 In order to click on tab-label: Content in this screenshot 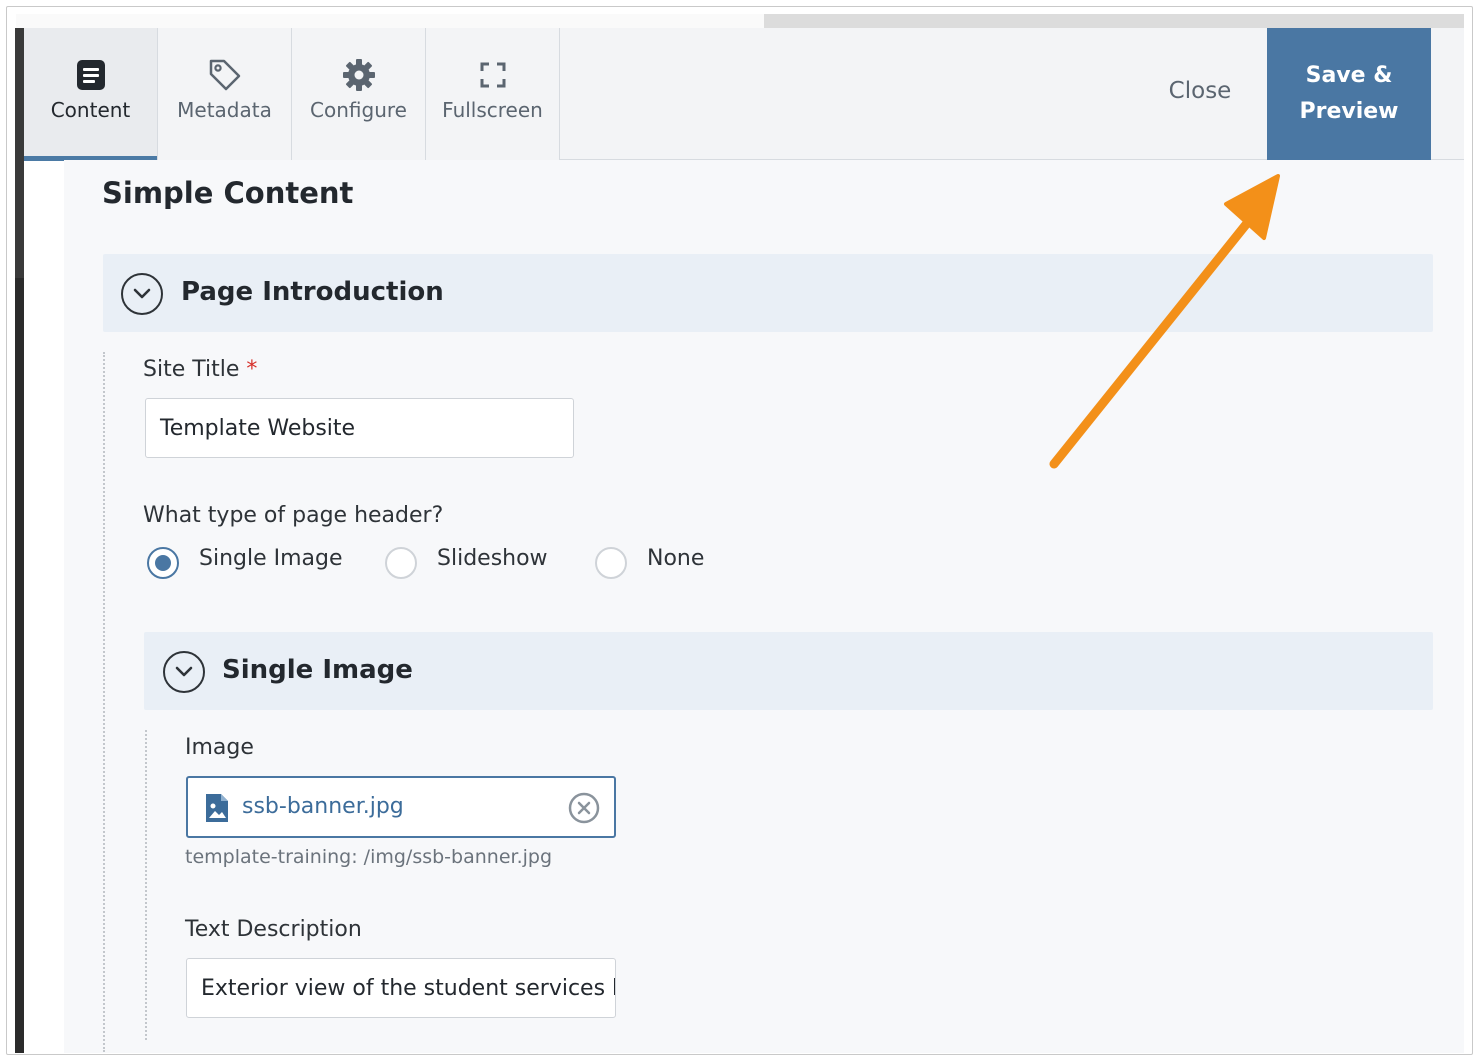, I will do `click(90, 110)`.